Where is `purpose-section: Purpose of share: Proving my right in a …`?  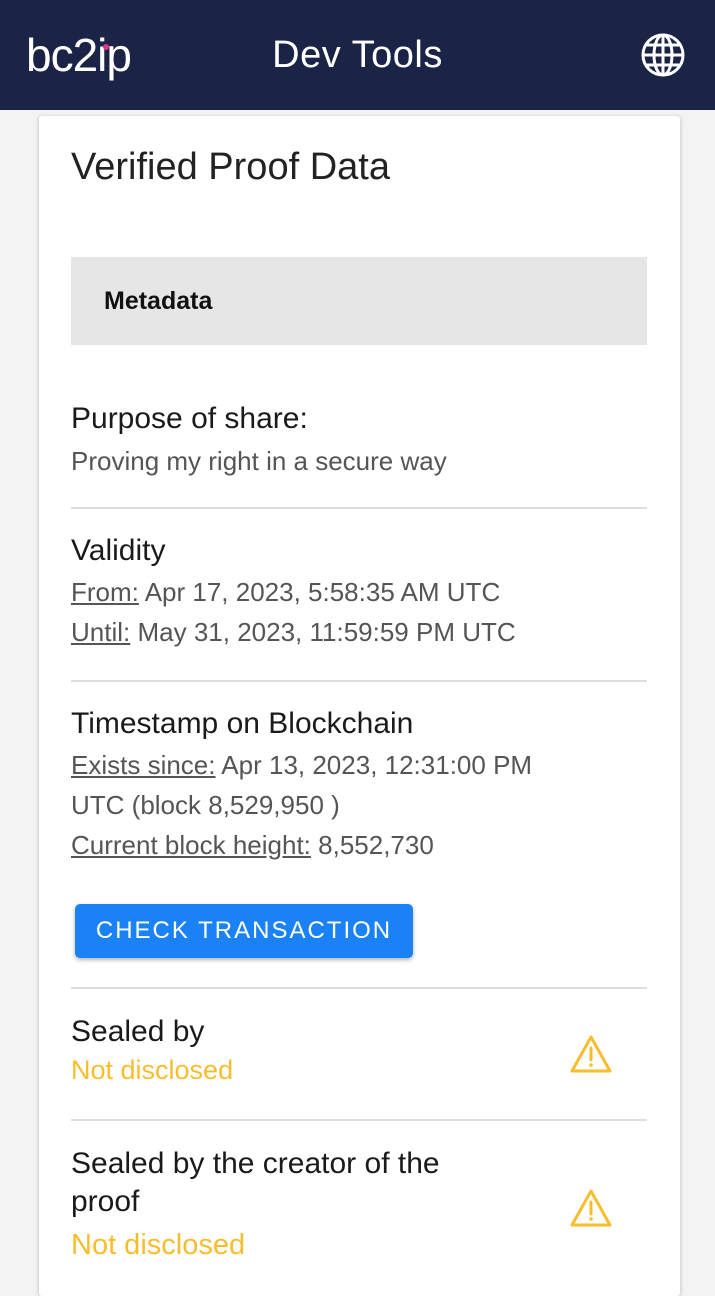 purpose-section: Purpose of share: Proving my right in a … is located at coordinates (359, 440).